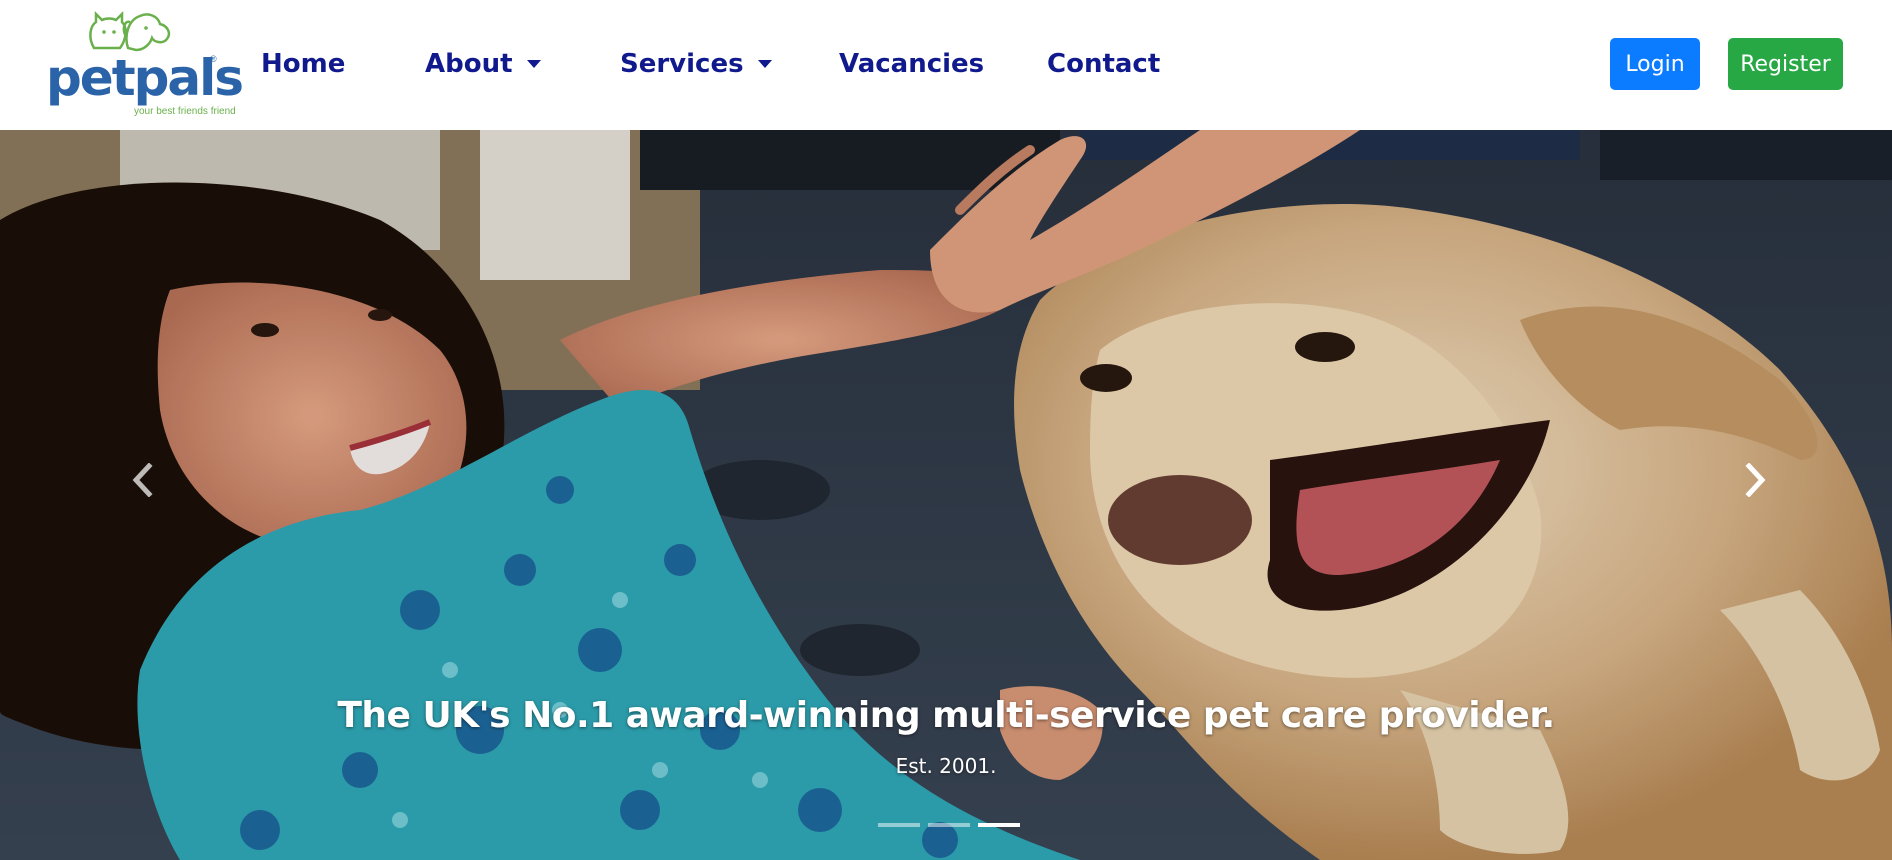 This screenshot has height=860, width=1892. What do you see at coordinates (946, 766) in the screenshot?
I see `carousel-caption-subtitle: Est. 2001.` at bounding box center [946, 766].